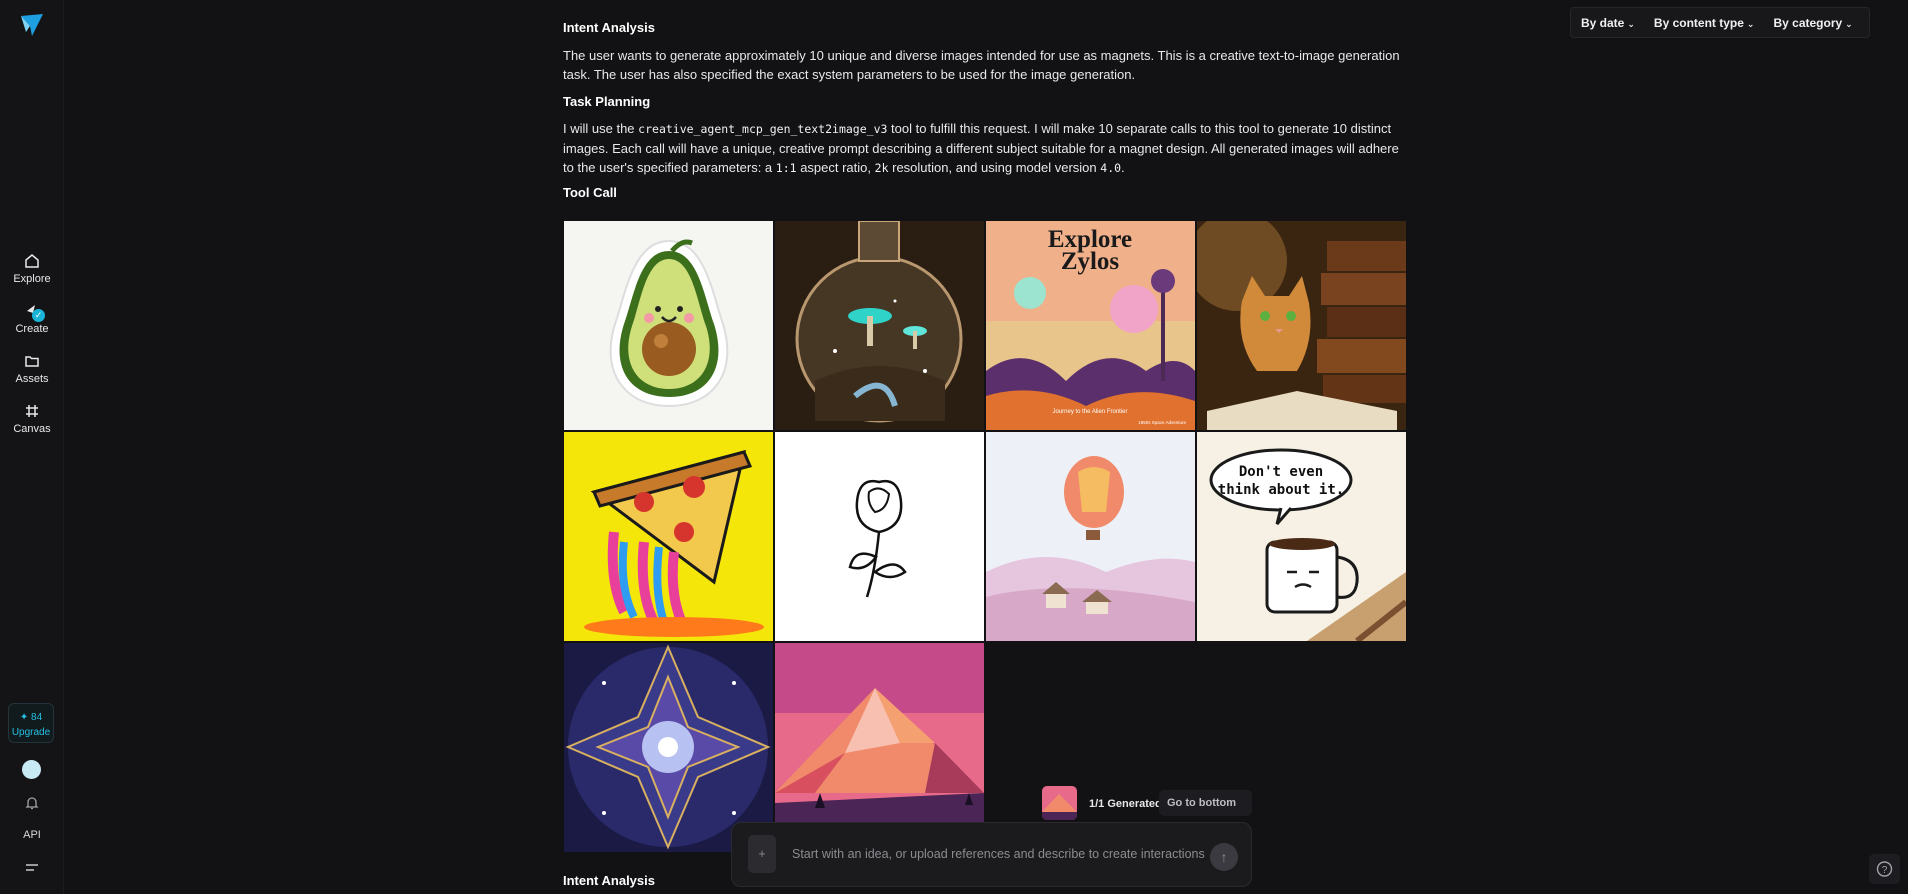 The height and width of the screenshot is (894, 1908). What do you see at coordinates (786, 168) in the screenshot?
I see `aspect-ratio: 1:1` at bounding box center [786, 168].